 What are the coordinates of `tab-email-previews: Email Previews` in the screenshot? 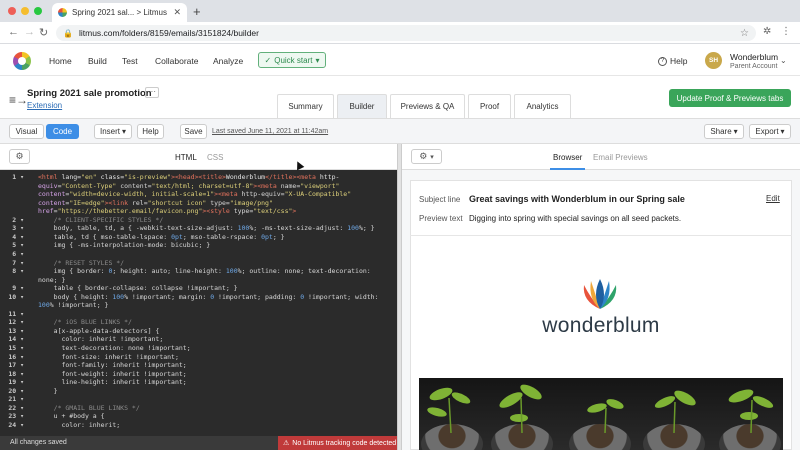 It's located at (620, 157).